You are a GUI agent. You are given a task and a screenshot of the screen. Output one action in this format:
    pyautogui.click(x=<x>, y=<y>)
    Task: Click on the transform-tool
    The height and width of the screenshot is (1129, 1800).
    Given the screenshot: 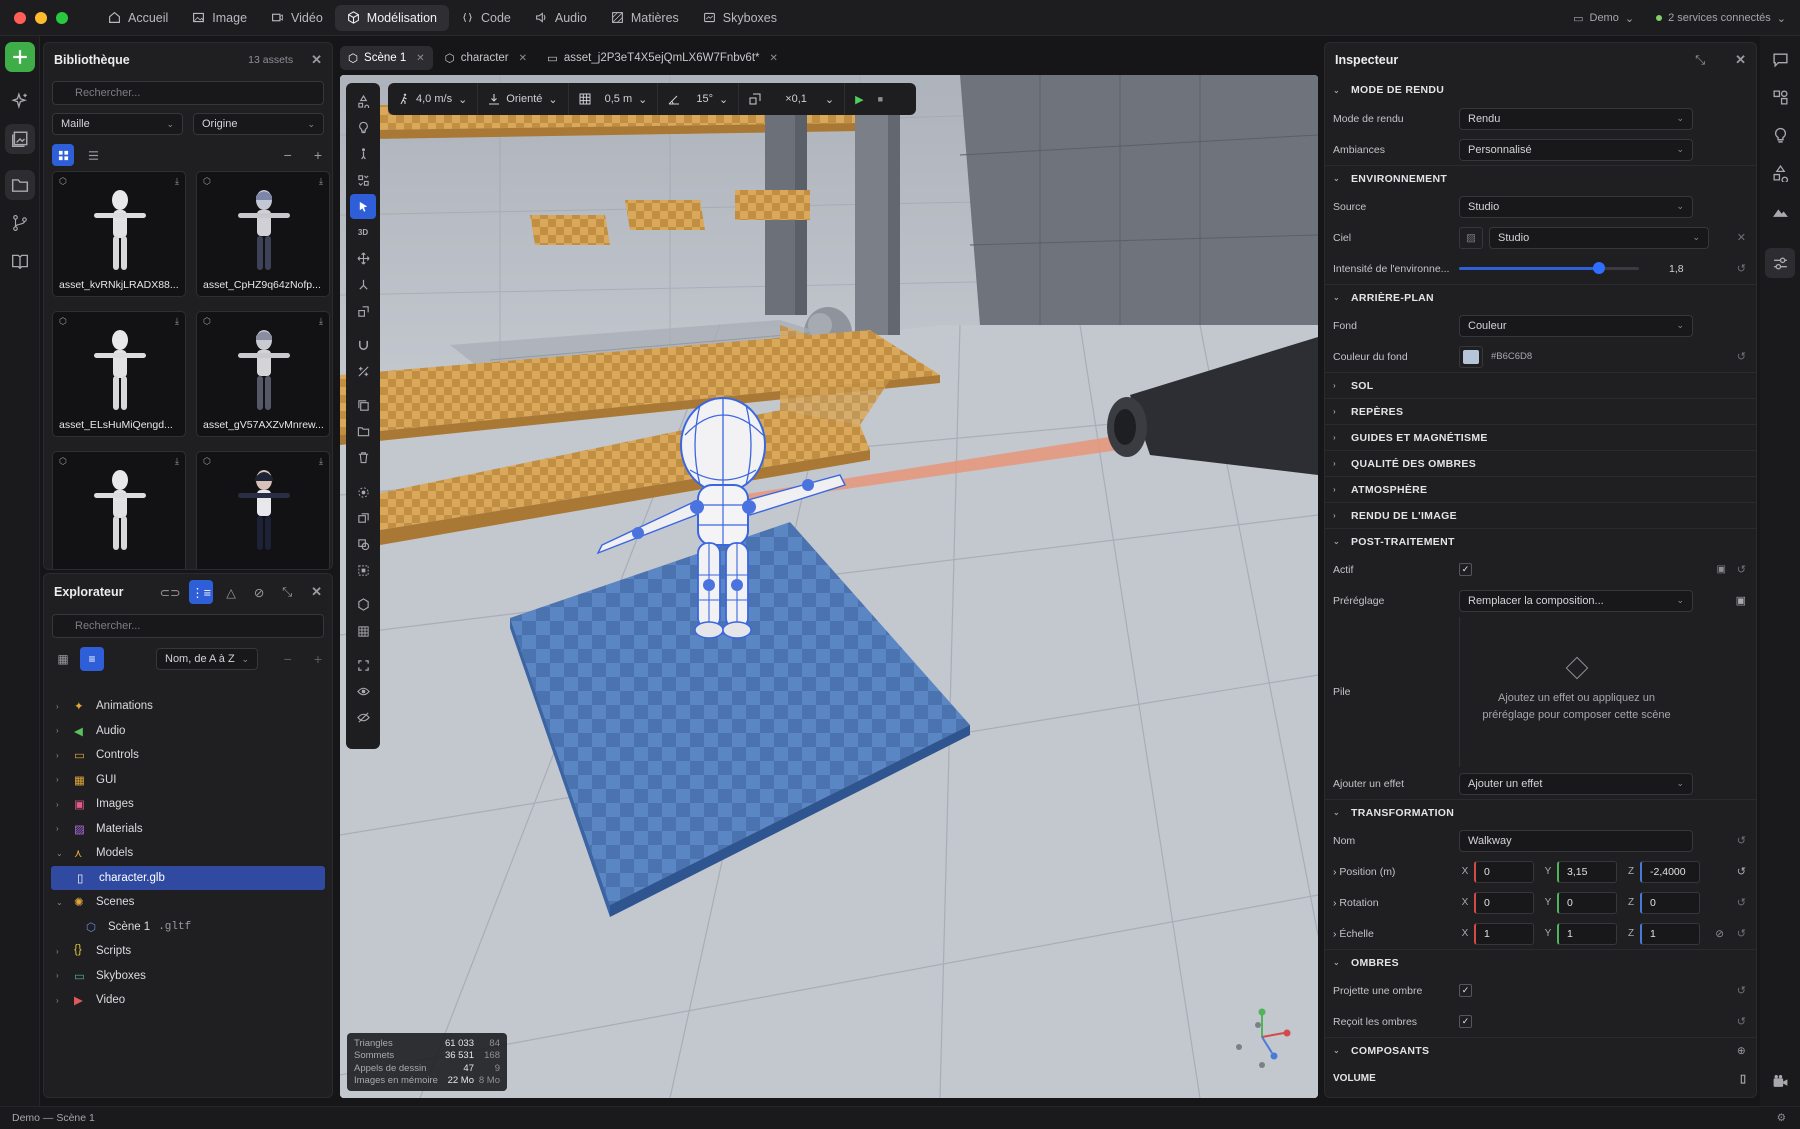 What is the action you would take?
    pyautogui.click(x=363, y=311)
    